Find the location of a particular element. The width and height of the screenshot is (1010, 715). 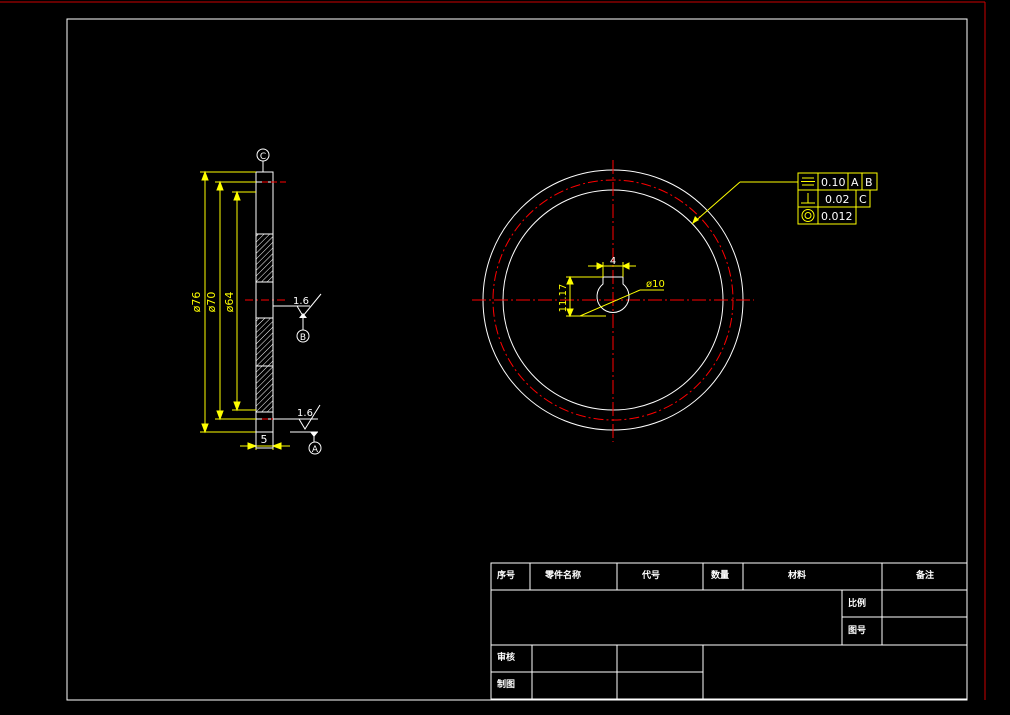

title-block is located at coordinates (729, 631).